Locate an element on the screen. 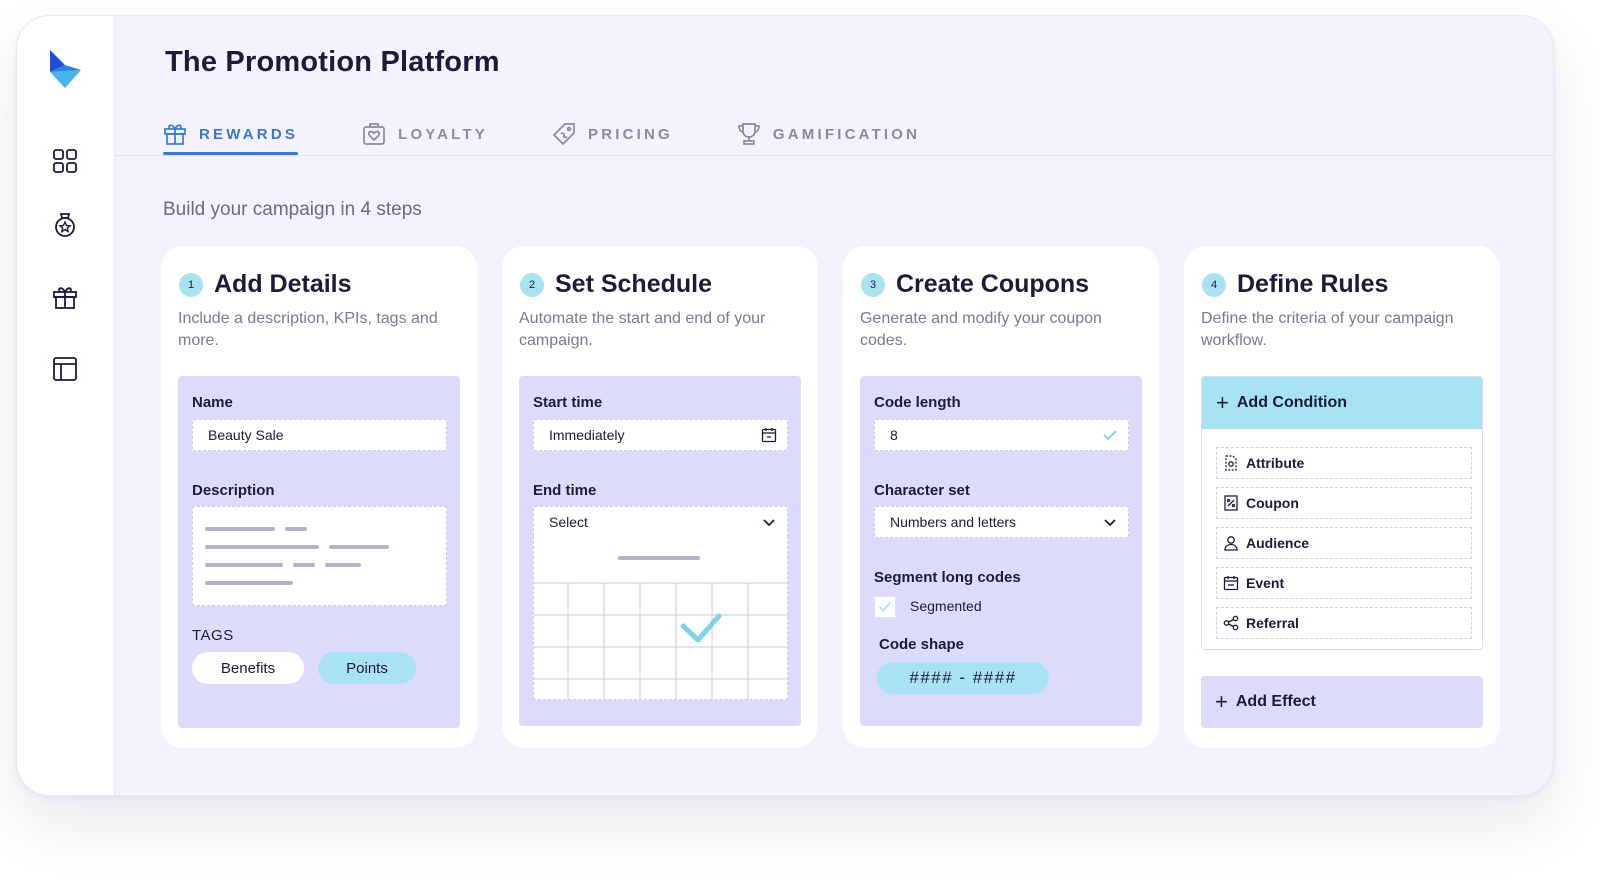 This screenshot has height=886, width=1600. tab-label: REWARDS is located at coordinates (249, 134).